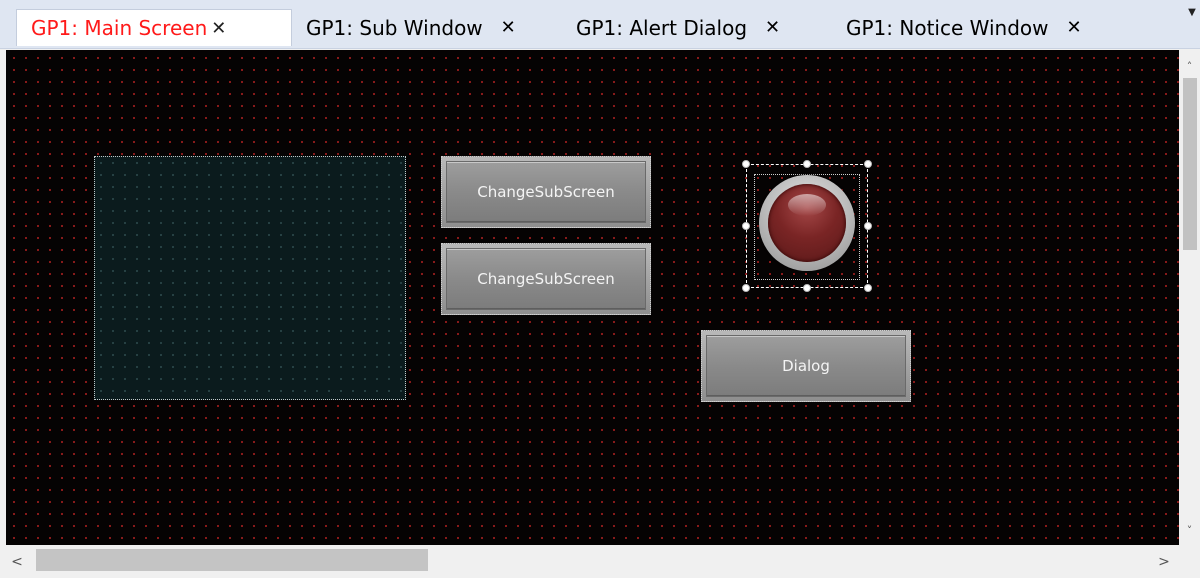 The width and height of the screenshot is (1200, 578). I want to click on resize-handle-top, so click(807, 164).